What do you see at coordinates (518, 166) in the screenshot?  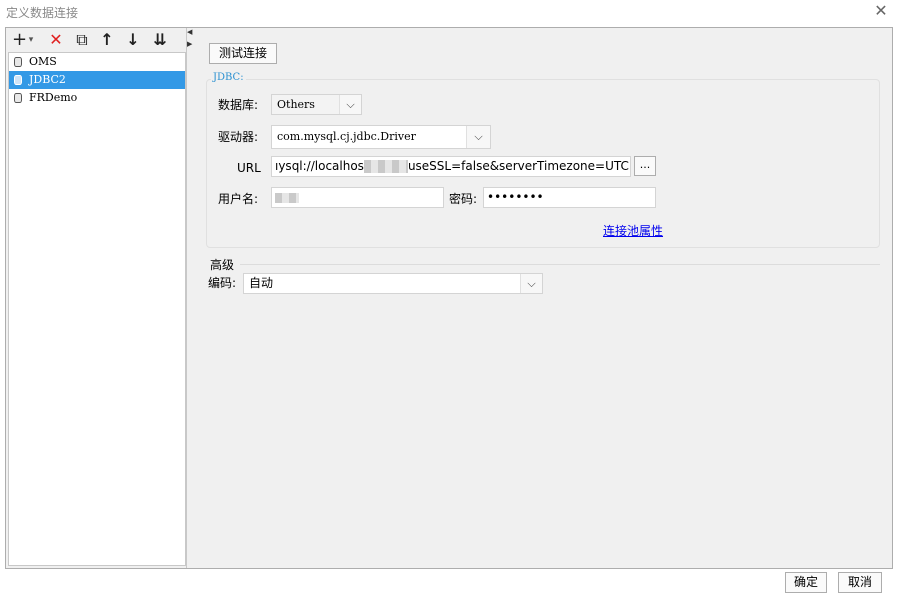 I see `url-value-end: useSSL=false&serverTimezone=UTC` at bounding box center [518, 166].